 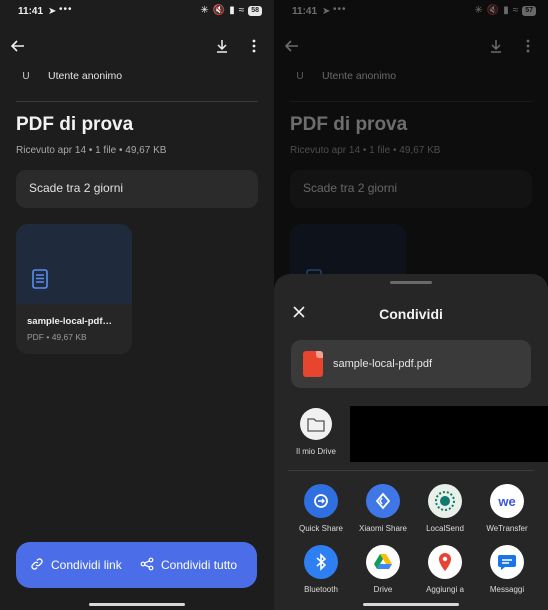 I want to click on maps-icon, so click(x=445, y=562).